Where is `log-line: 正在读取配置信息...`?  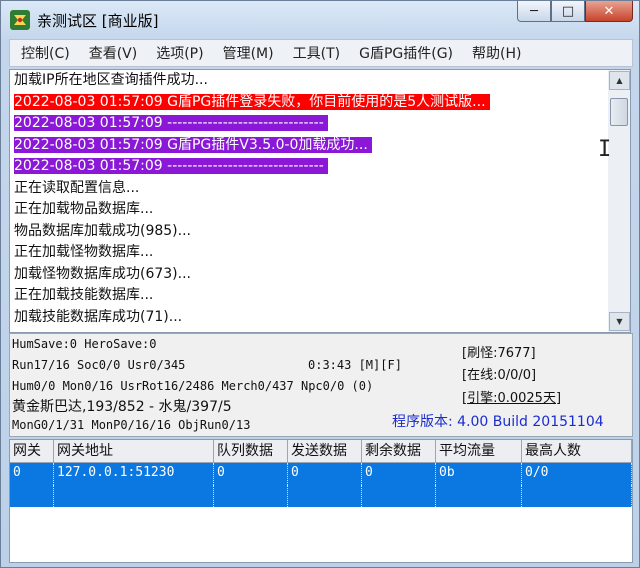
log-line: 正在读取配置信息... is located at coordinates (309, 189).